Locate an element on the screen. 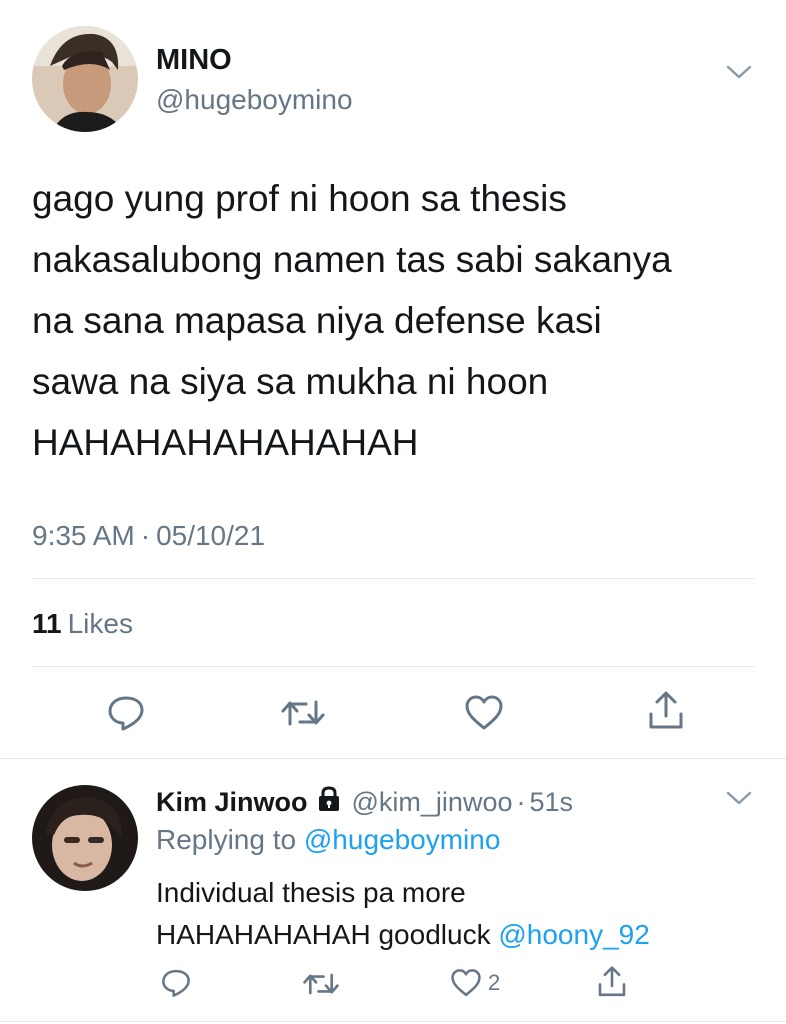 The image size is (786, 1024). tweet-time: 9:35 AM is located at coordinates (83, 535).